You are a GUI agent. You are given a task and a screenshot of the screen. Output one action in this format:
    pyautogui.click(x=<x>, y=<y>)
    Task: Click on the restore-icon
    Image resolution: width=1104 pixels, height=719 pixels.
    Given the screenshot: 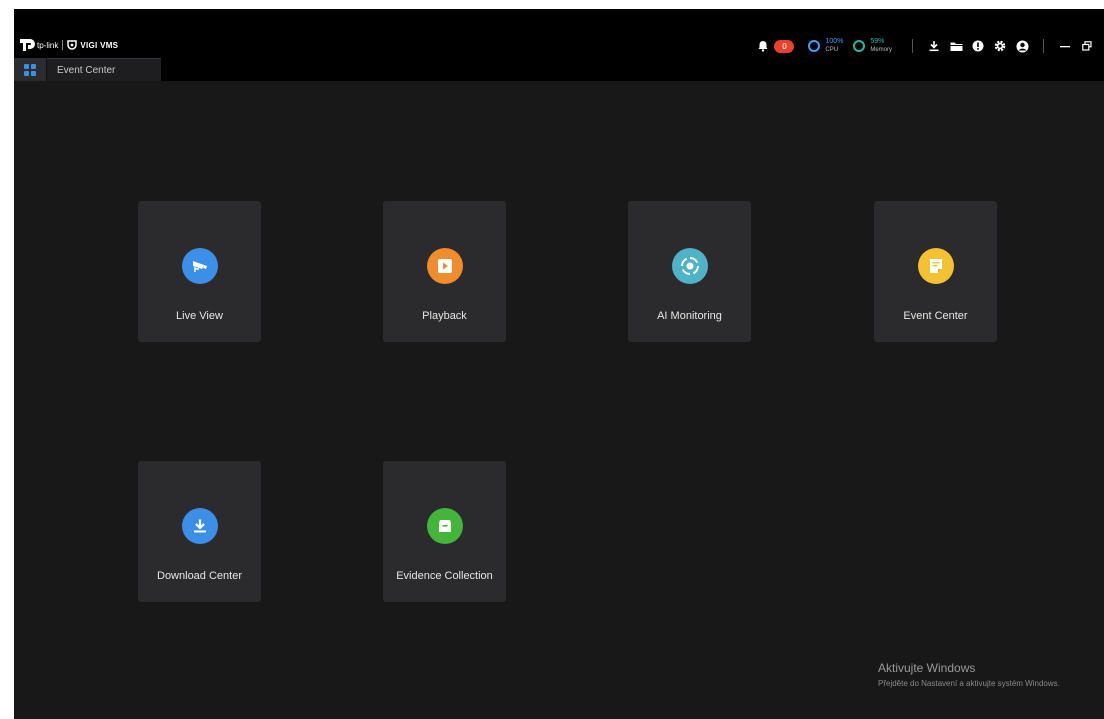 What is the action you would take?
    pyautogui.click(x=1087, y=46)
    